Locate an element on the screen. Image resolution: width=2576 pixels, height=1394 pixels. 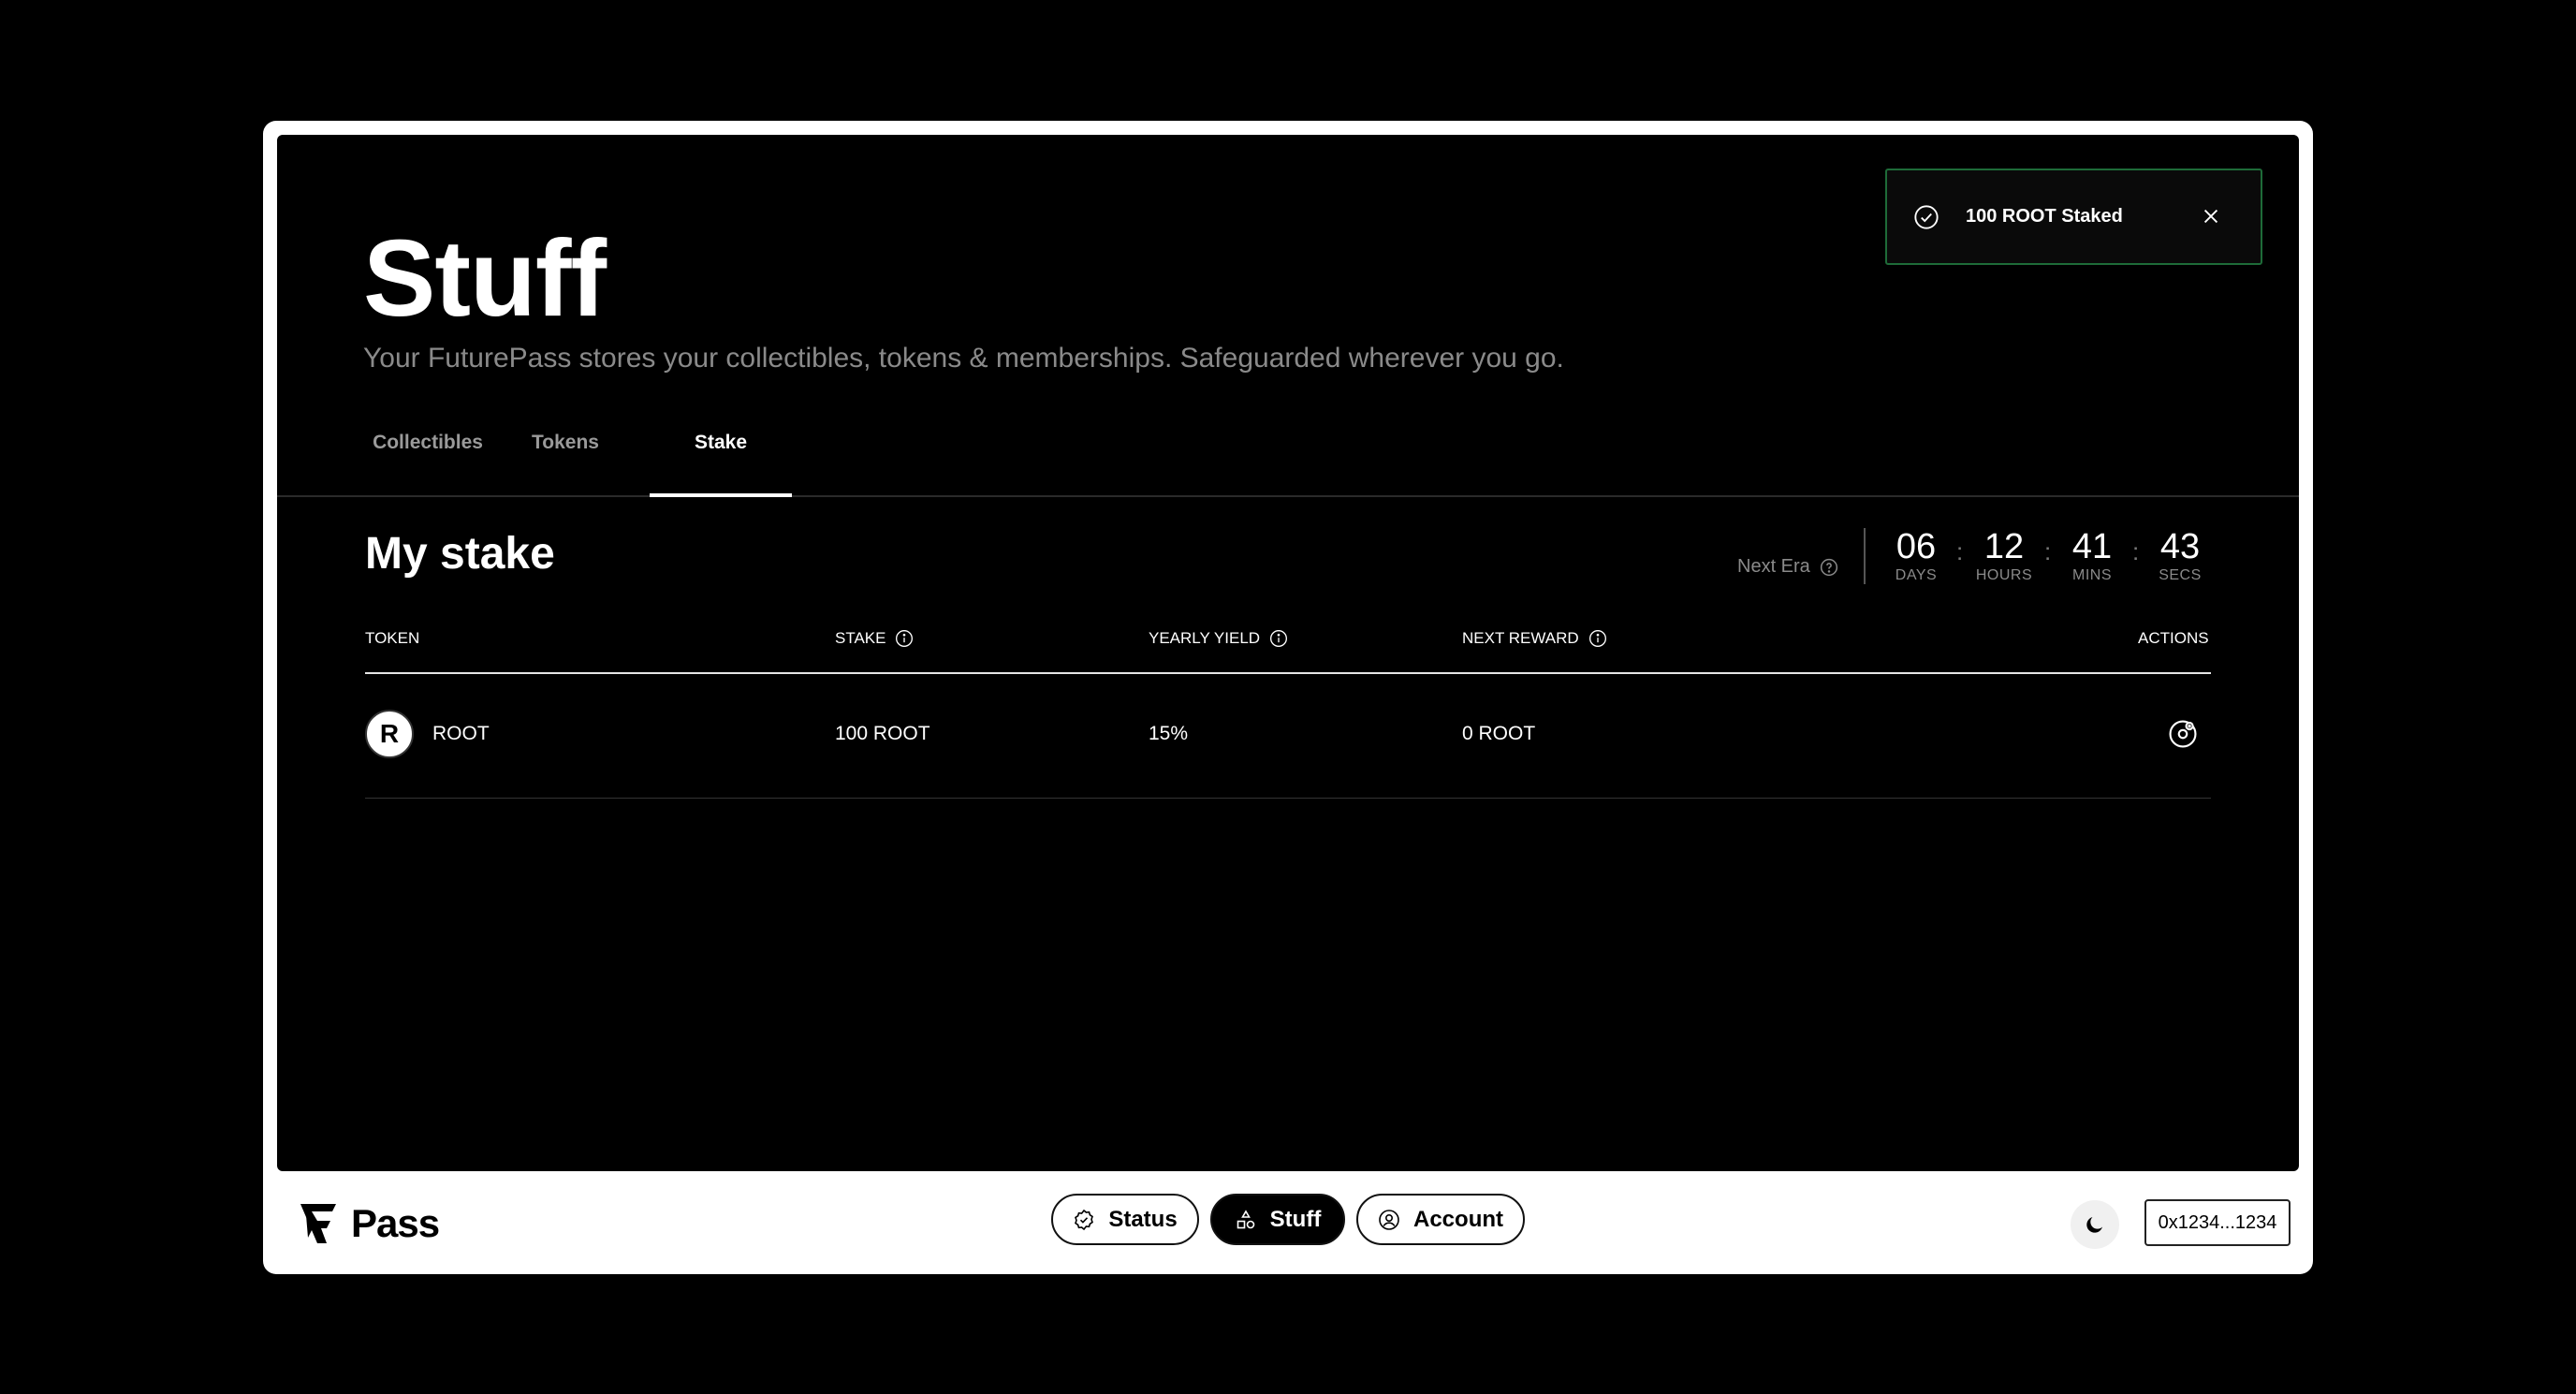
column-header-yearly-yield: YEARLY YIELD is located at coordinates (1218, 638).